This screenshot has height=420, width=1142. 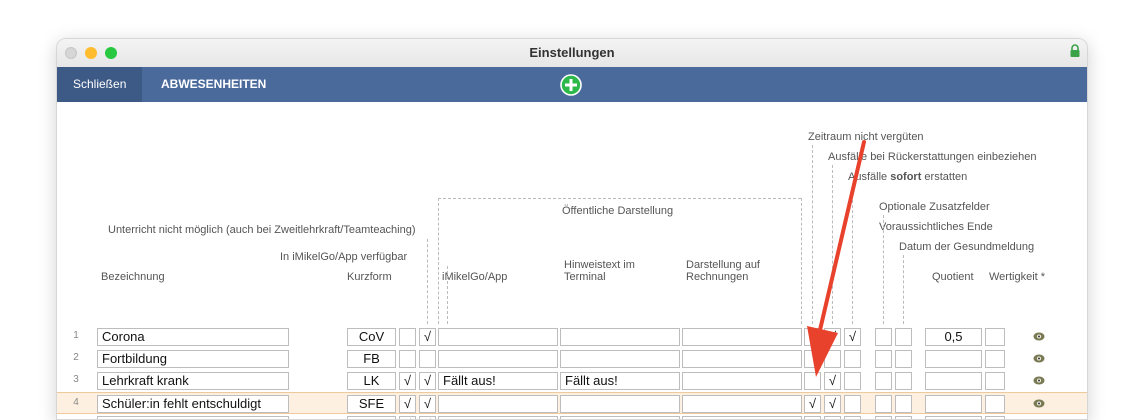 What do you see at coordinates (193, 337) in the screenshot?
I see `name-field: Corona` at bounding box center [193, 337].